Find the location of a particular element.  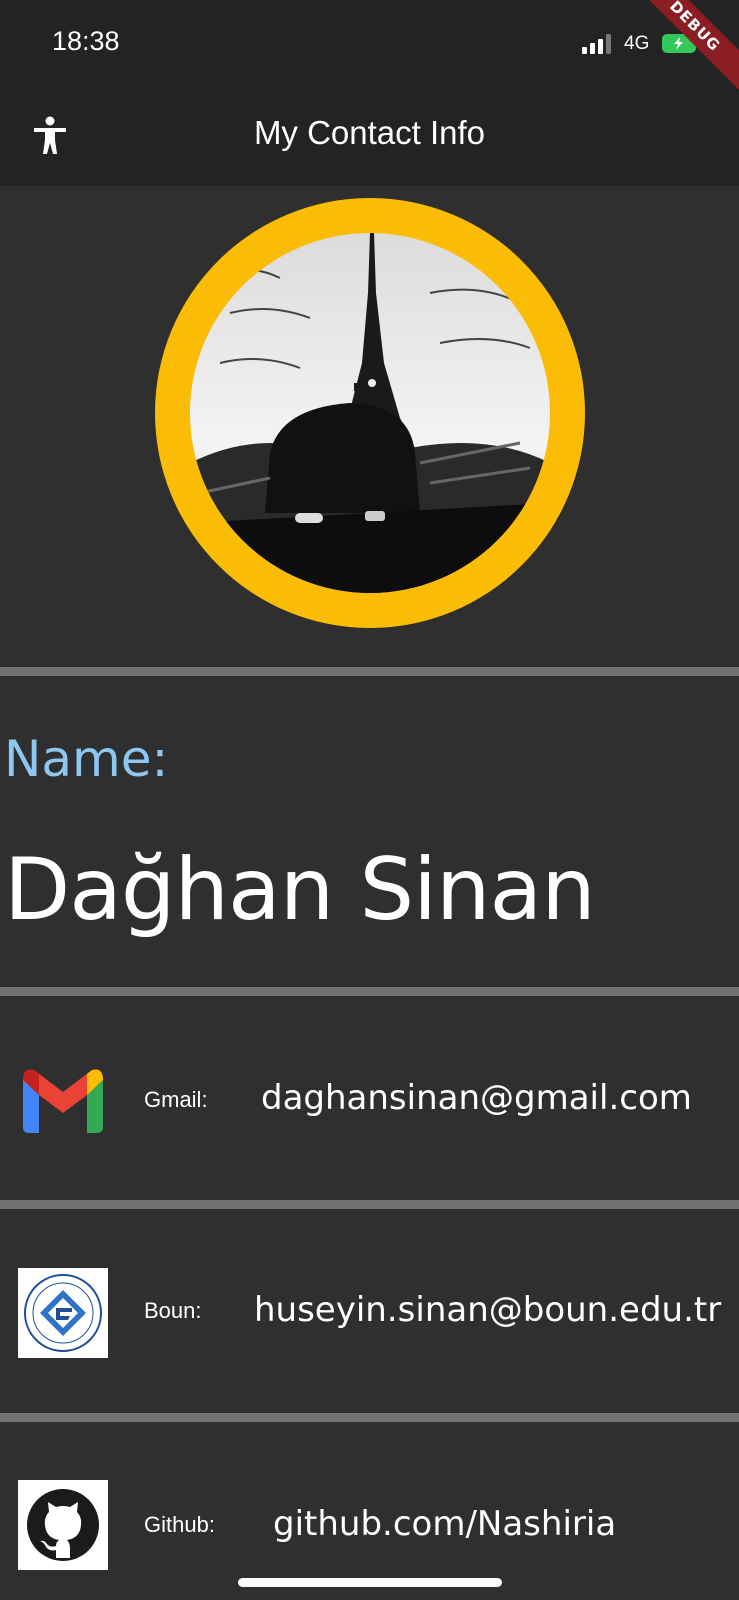

gmail-value: daghansinan@gmail.com is located at coordinates (476, 1098).